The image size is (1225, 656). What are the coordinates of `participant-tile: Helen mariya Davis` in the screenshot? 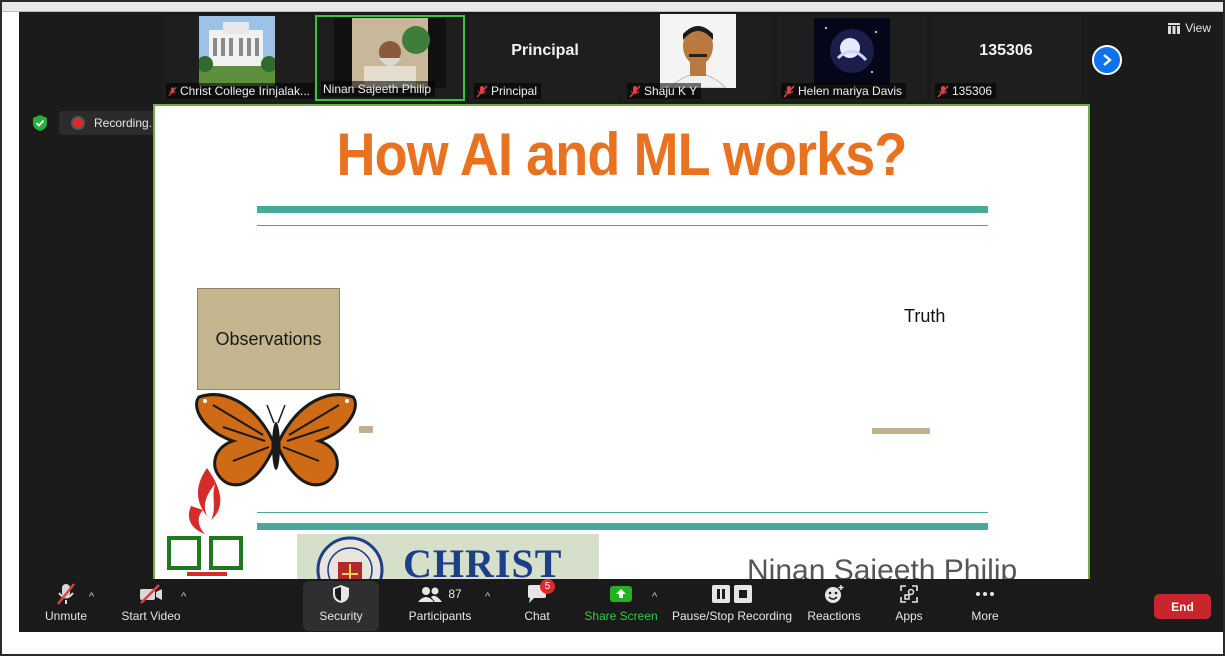 It's located at (852, 58).